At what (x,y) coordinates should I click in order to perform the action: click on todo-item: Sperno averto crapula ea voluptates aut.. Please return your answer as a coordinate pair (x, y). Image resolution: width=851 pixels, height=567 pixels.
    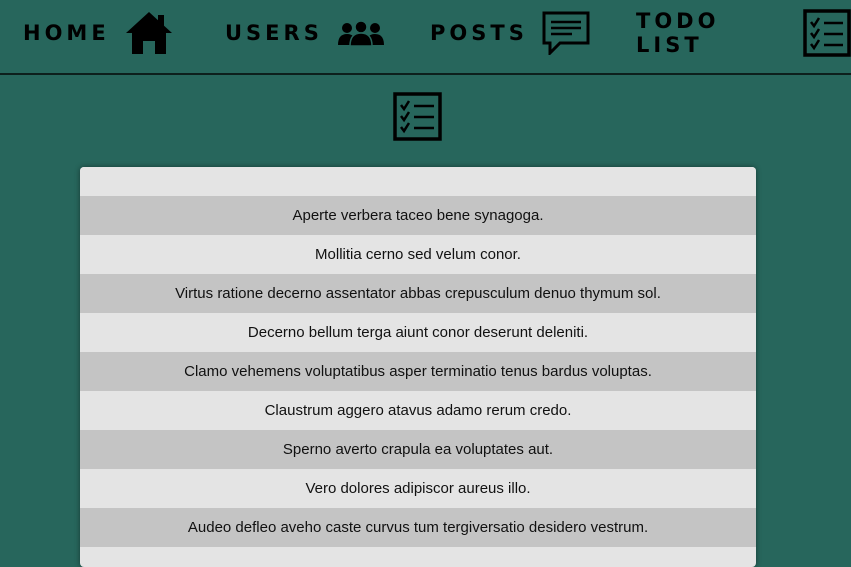
    Looking at the image, I should click on (418, 449).